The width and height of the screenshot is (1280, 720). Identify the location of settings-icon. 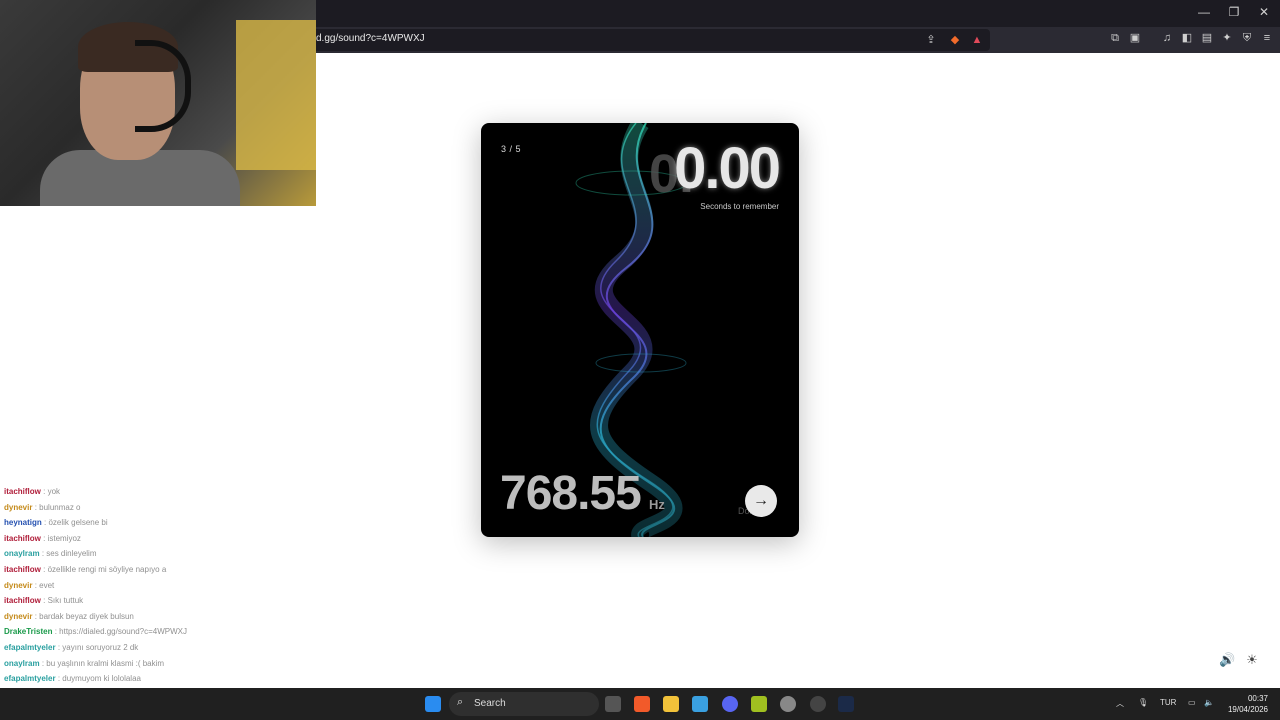
(788, 704).